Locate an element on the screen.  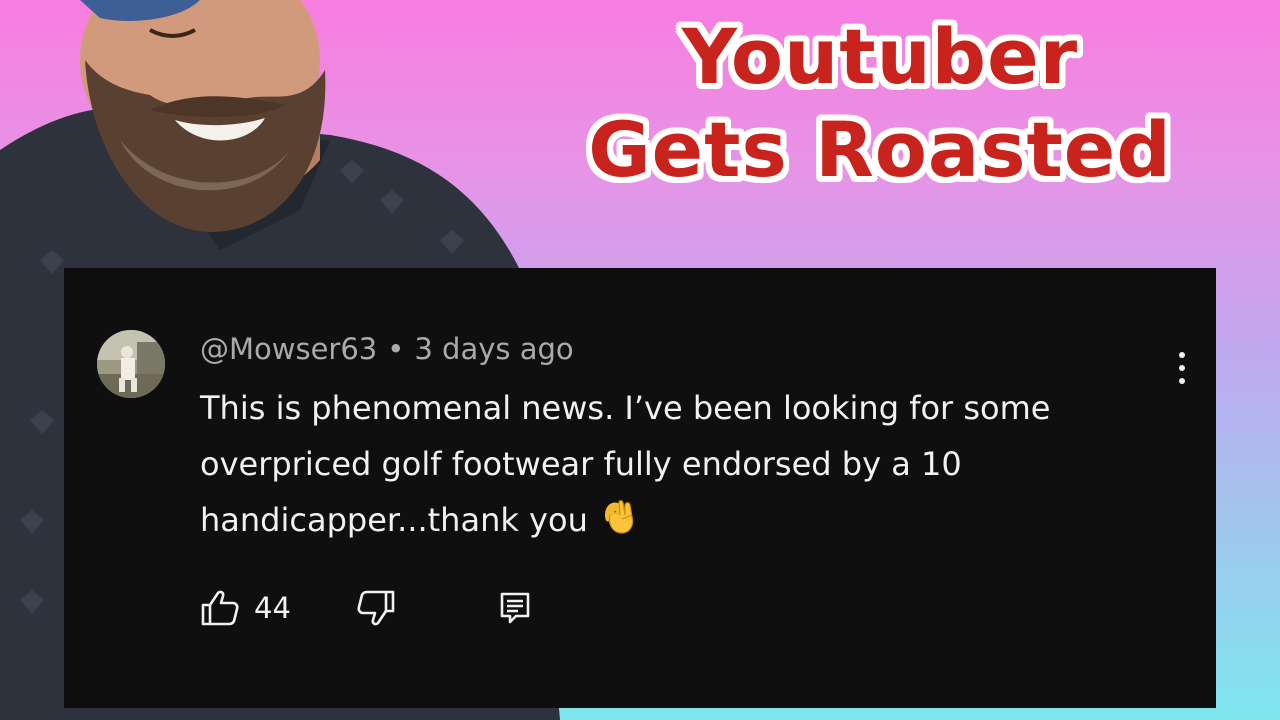
more-vert-icon is located at coordinates (1182, 368).